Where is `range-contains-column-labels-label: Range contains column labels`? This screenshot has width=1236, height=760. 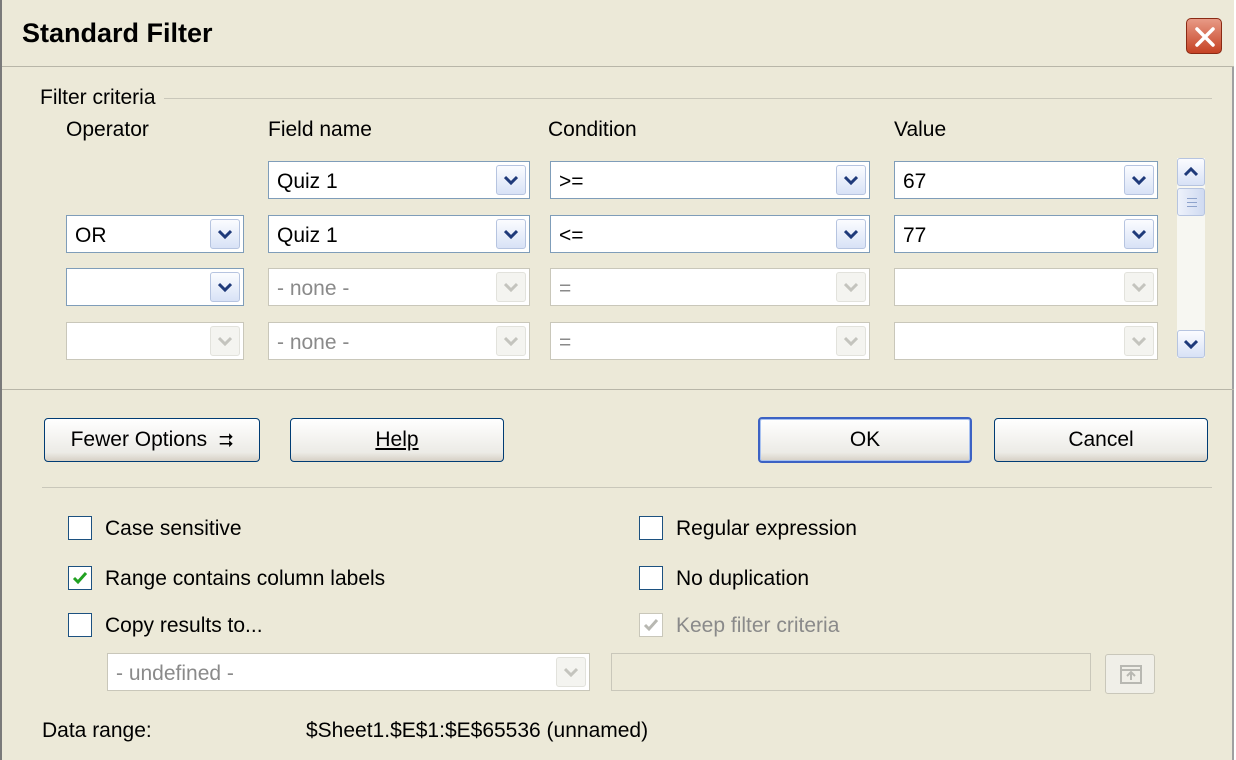 range-contains-column-labels-label: Range contains column labels is located at coordinates (245, 578).